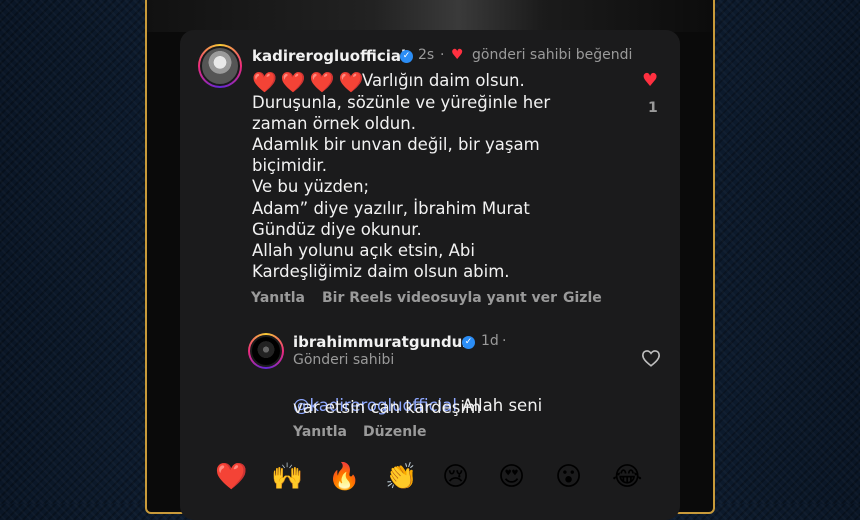  Describe the element at coordinates (511, 477) in the screenshot. I see `emoji-heart-eyes-button: 😍` at that location.